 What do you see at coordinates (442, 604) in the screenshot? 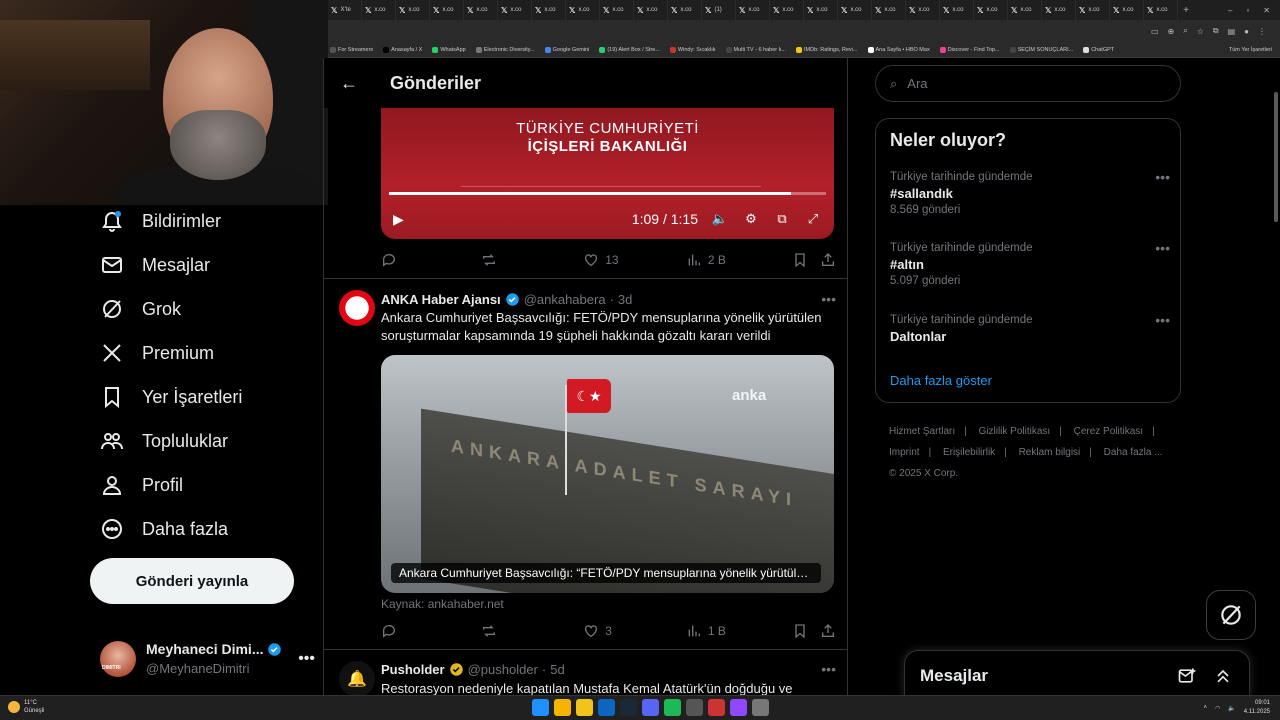
I see `link-source: Kaynak: ankahaber.net` at bounding box center [442, 604].